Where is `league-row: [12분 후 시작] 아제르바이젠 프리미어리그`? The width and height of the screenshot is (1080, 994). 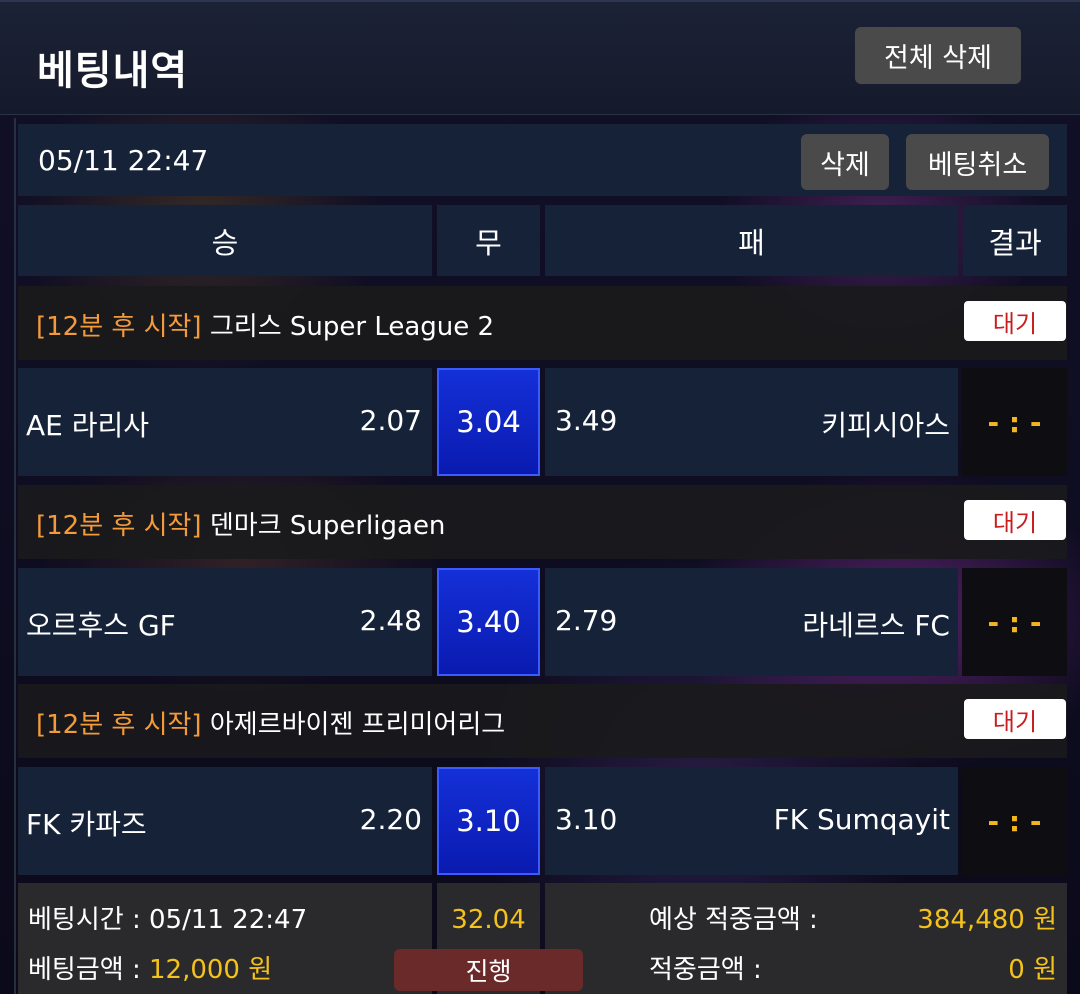 league-row: [12분 후 시작] 아제르바이젠 프리미어리그 is located at coordinates (542, 721).